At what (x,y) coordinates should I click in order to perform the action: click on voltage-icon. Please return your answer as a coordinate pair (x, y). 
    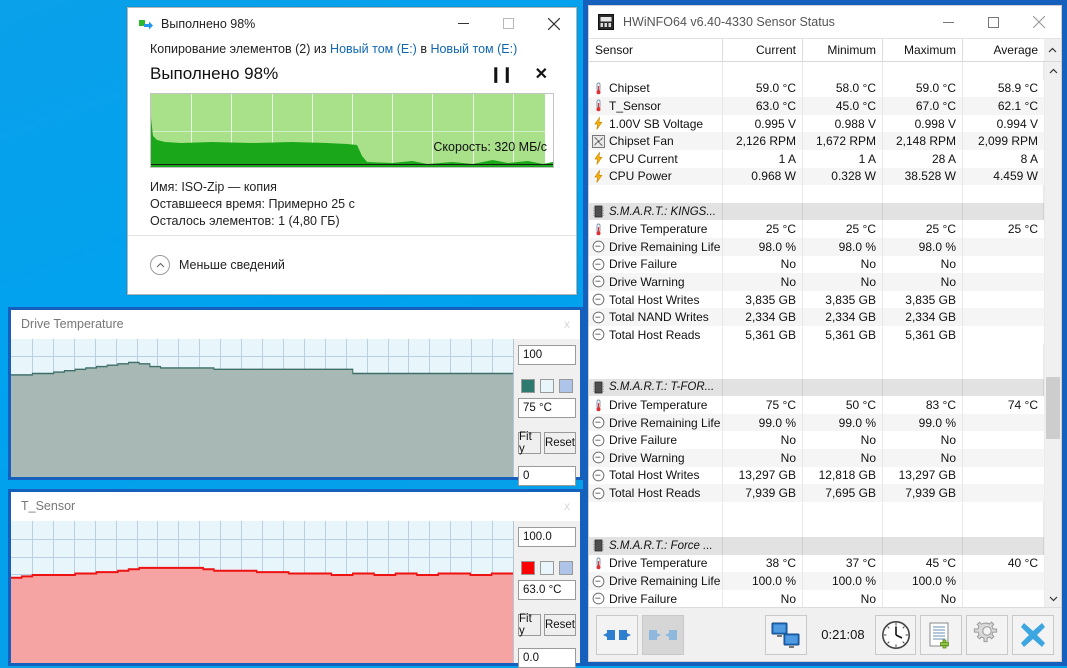
    Looking at the image, I should click on (598, 158).